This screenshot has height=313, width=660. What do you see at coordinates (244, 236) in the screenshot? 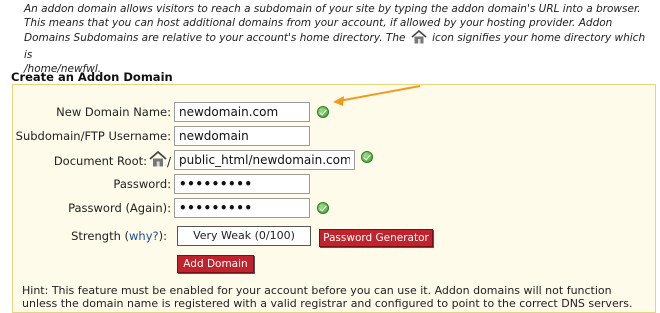
I see `strength-meter: Very Weak (0/100)` at bounding box center [244, 236].